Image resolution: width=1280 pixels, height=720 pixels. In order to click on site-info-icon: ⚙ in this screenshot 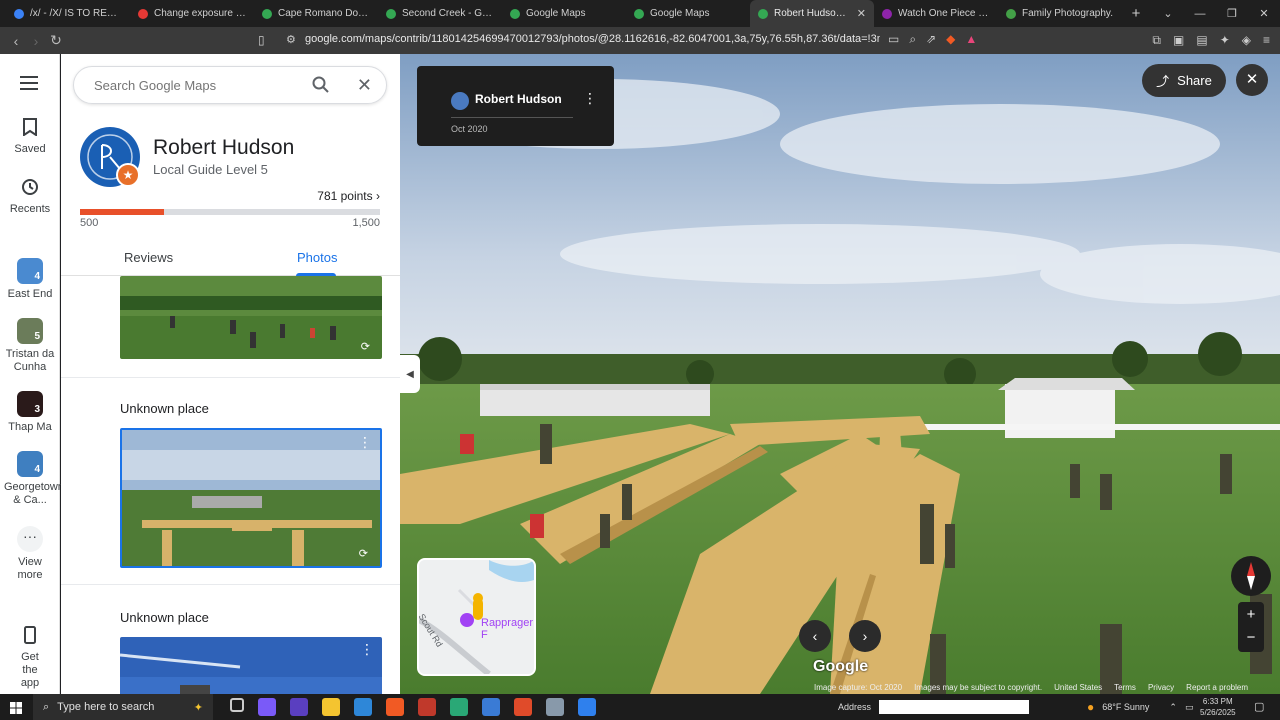, I will do `click(291, 39)`.